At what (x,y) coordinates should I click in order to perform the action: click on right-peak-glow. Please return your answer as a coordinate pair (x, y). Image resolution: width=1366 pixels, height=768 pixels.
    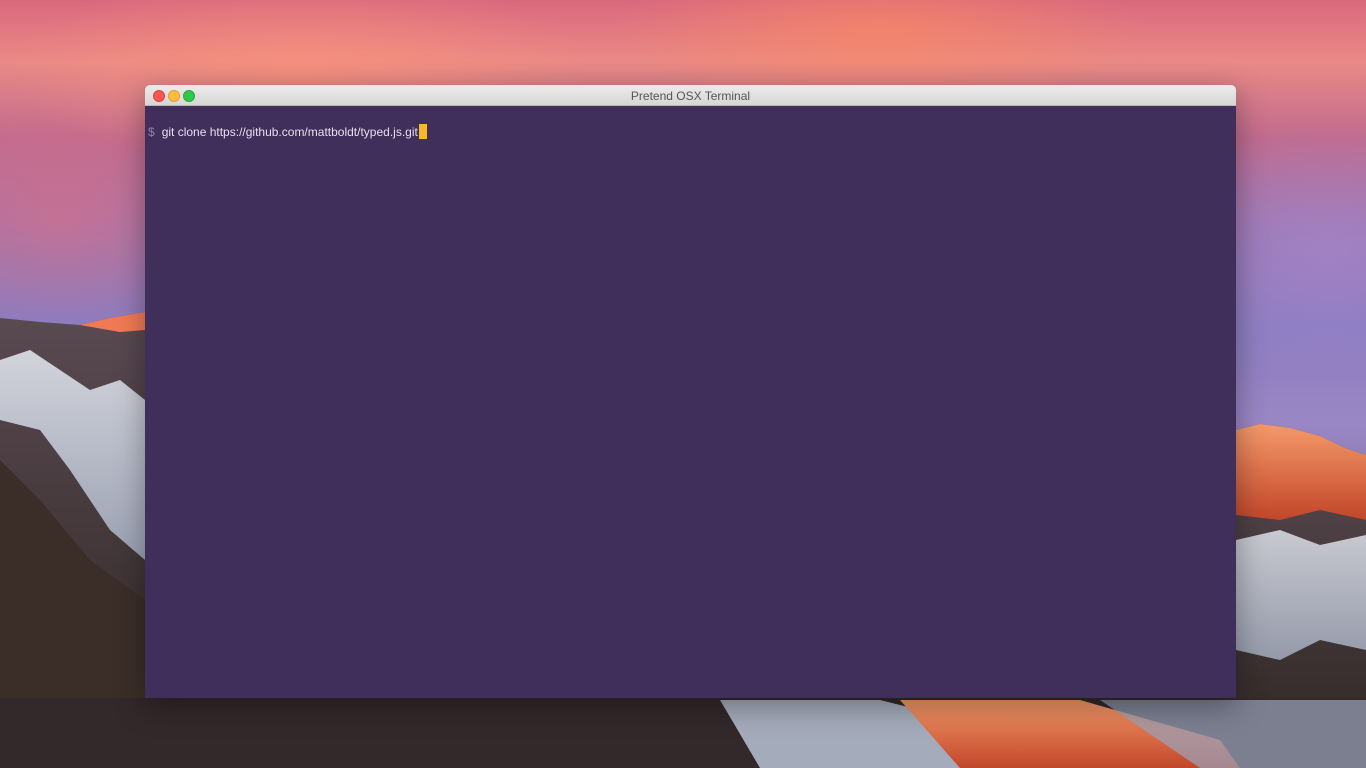
    Looking at the image, I should click on (1301, 472).